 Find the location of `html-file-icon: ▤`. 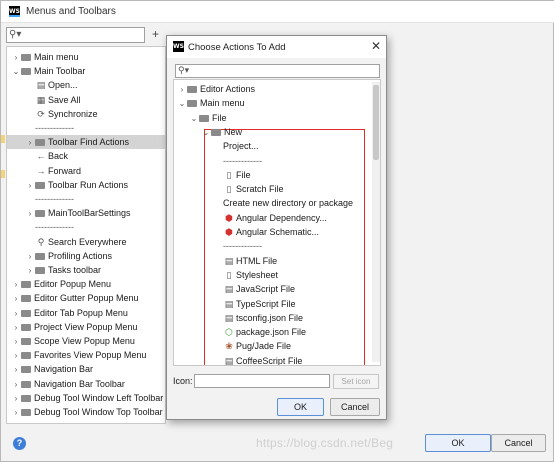

html-file-icon: ▤ is located at coordinates (229, 260).